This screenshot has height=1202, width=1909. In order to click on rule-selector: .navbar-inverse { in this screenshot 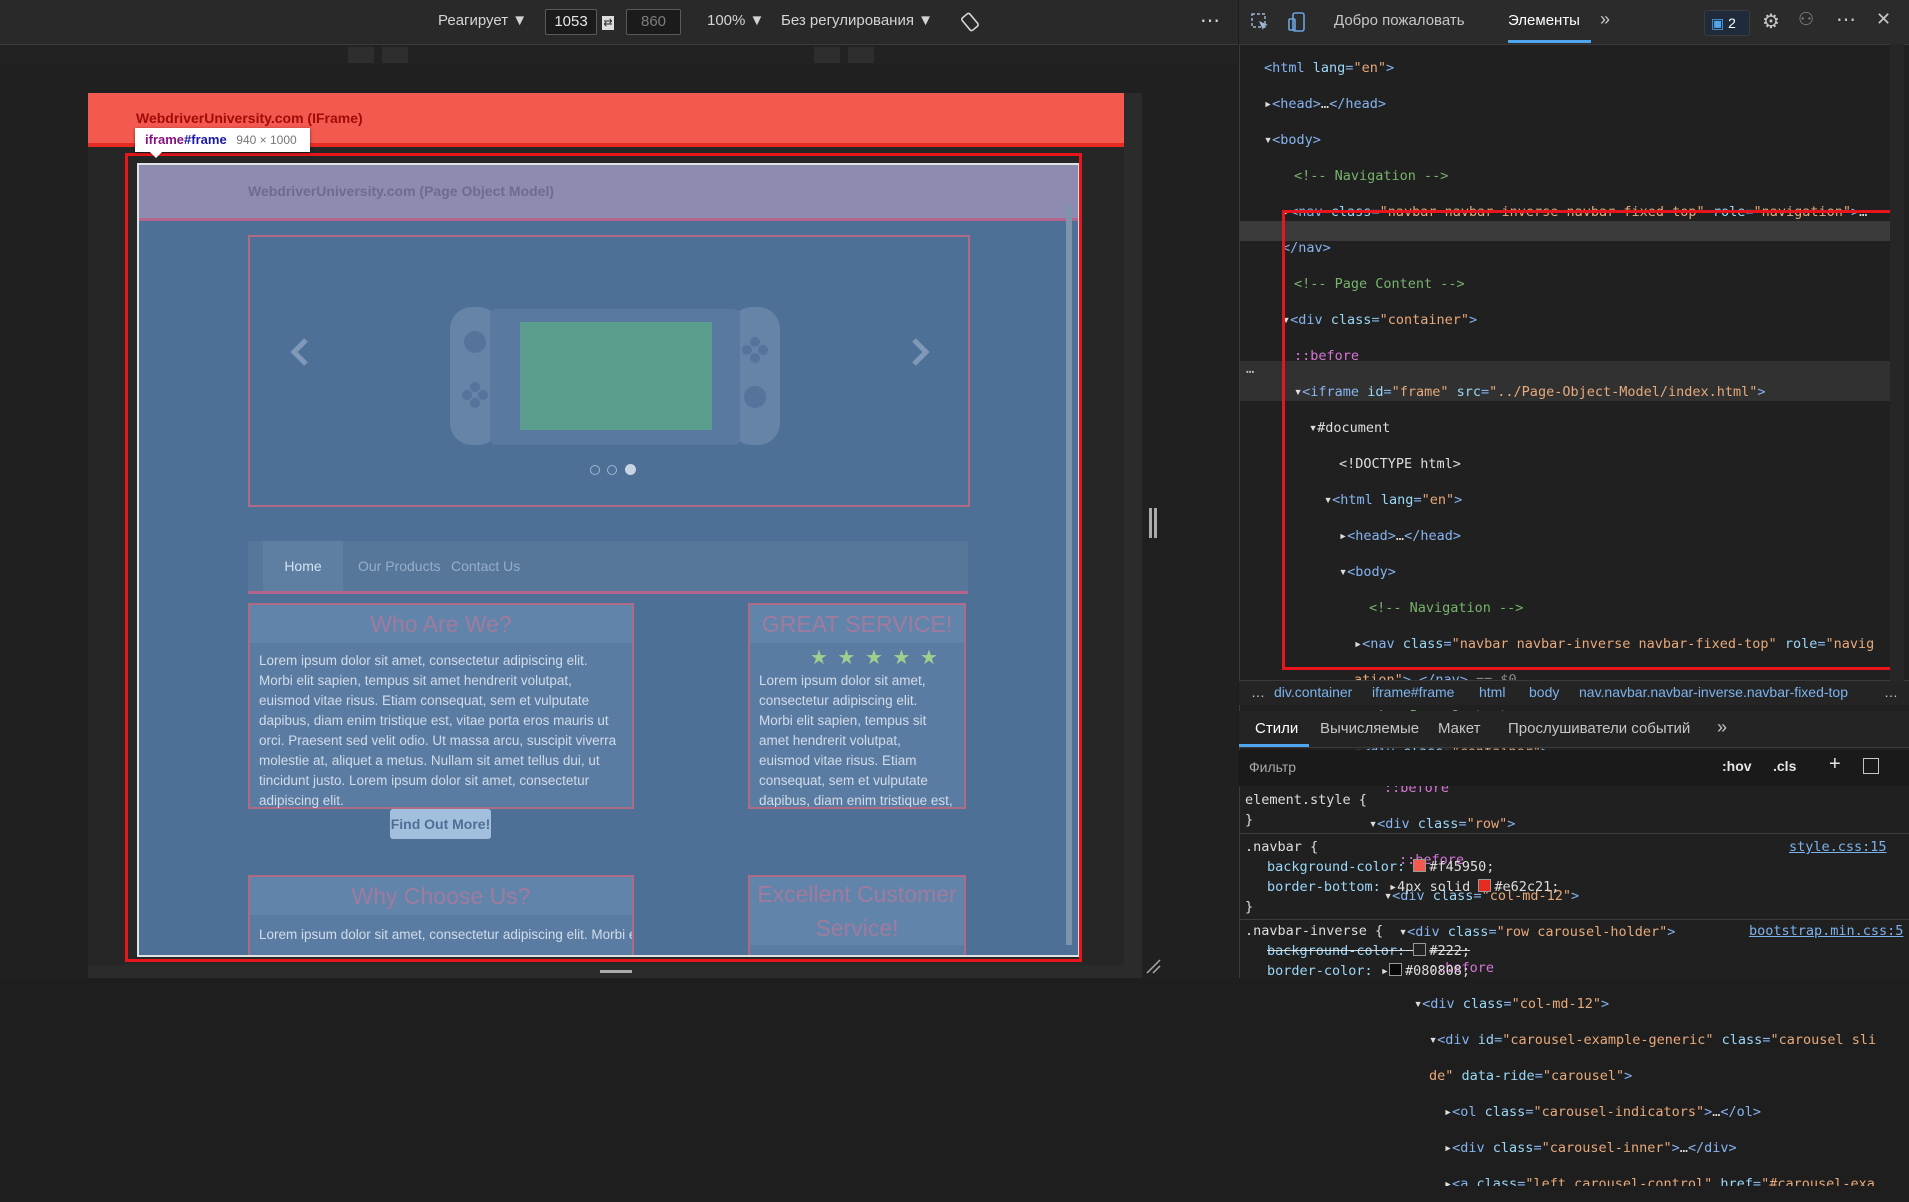, I will do `click(1357, 931)`.